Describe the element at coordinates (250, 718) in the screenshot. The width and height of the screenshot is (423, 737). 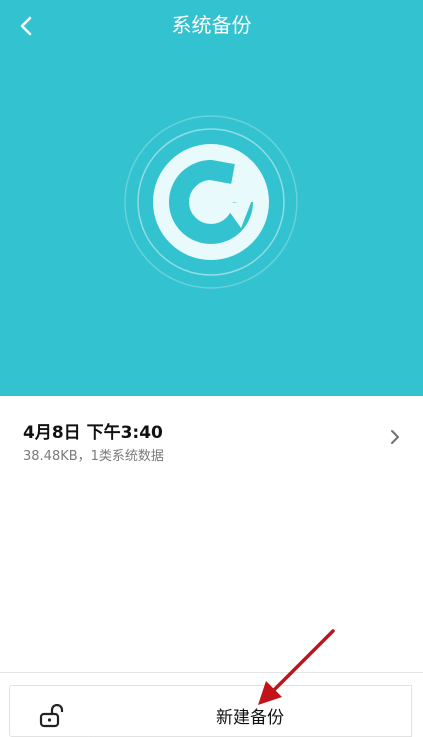
I see `new-backup-label: 新建备份` at that location.